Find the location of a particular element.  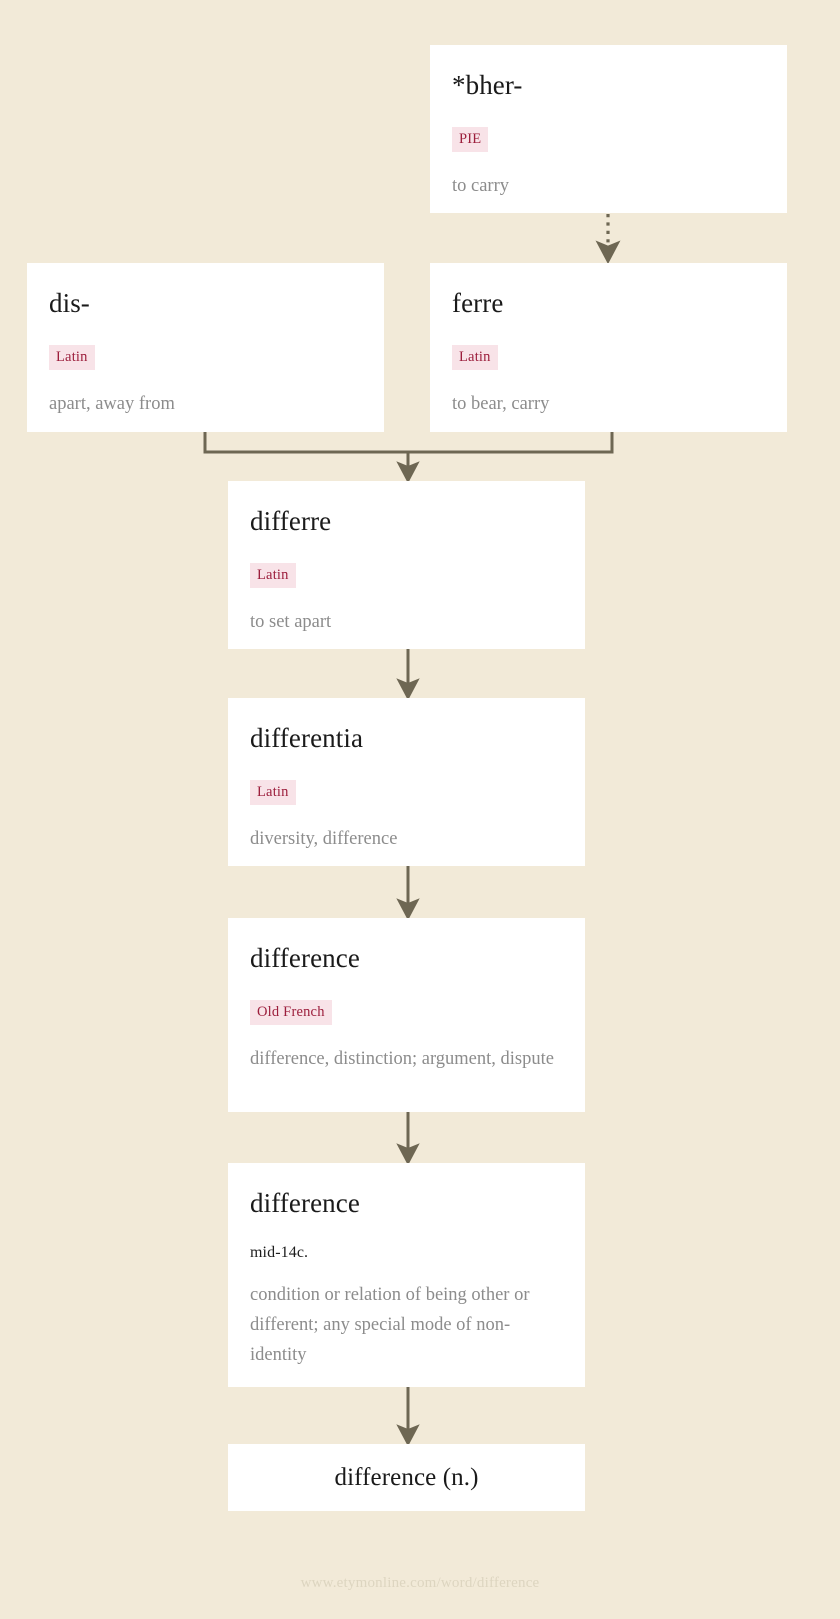

language-row-old-french: Old French is located at coordinates (406, 1012).